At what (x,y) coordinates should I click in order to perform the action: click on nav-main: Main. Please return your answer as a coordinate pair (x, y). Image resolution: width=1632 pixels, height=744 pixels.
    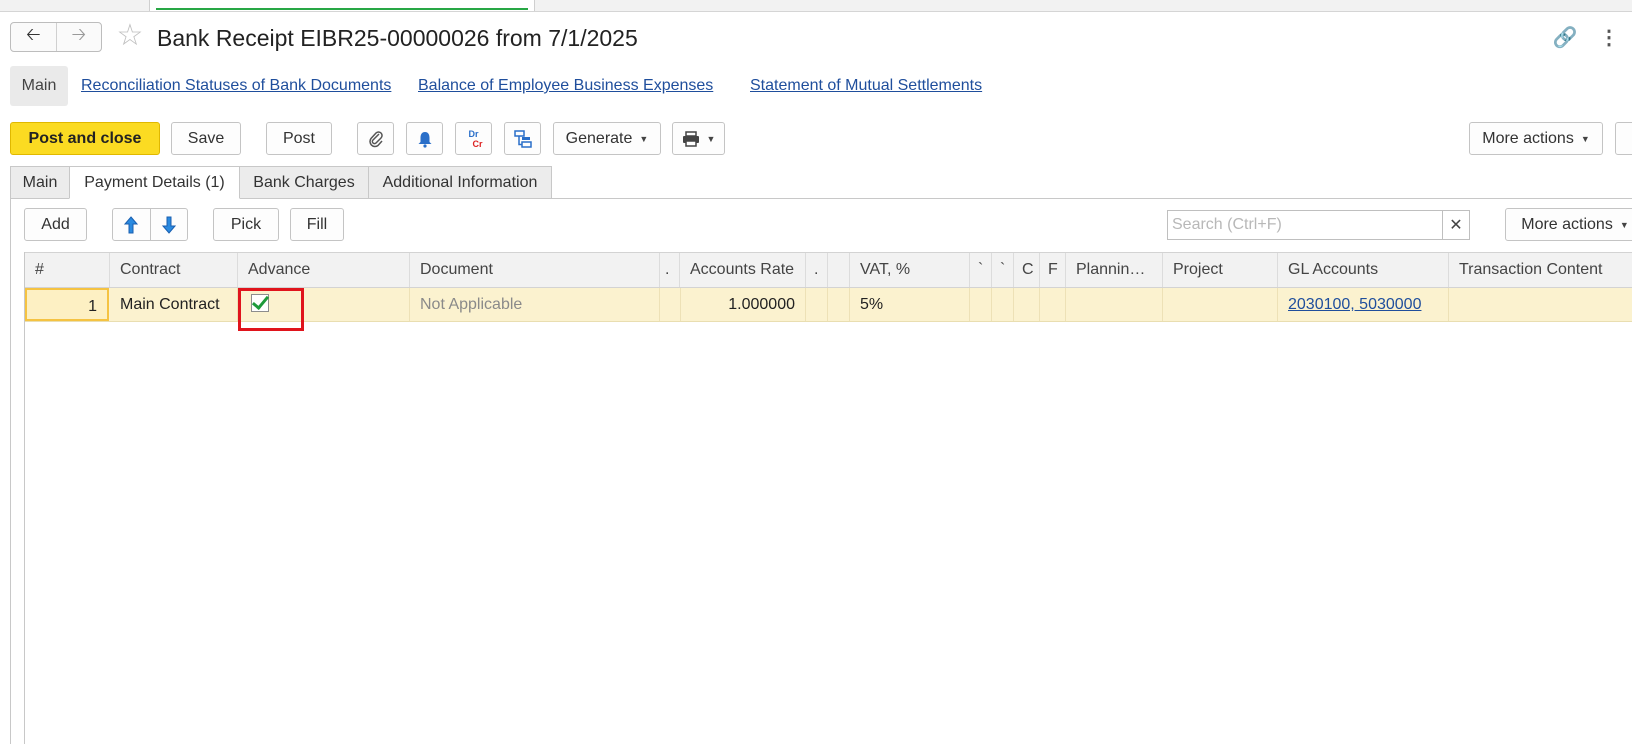
    Looking at the image, I should click on (39, 86).